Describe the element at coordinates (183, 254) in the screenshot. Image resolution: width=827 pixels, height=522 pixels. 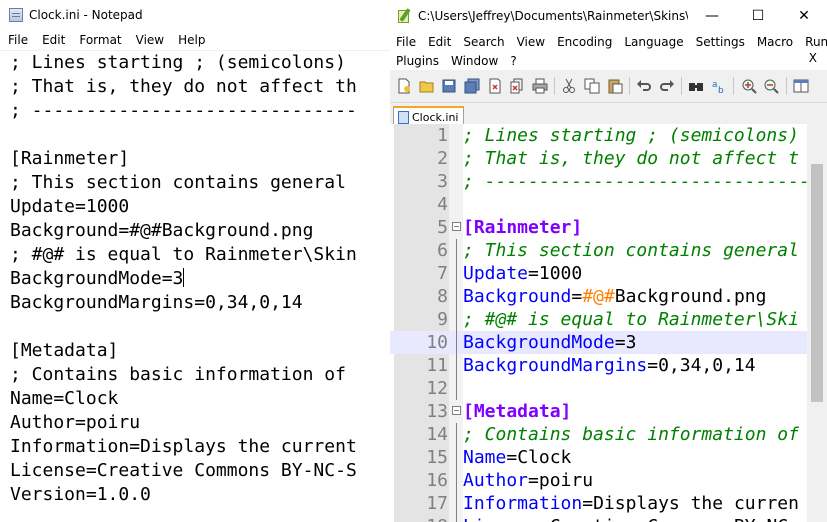
I see `notepad-line: ; #@# is equal to Rainmeter\Skin` at that location.